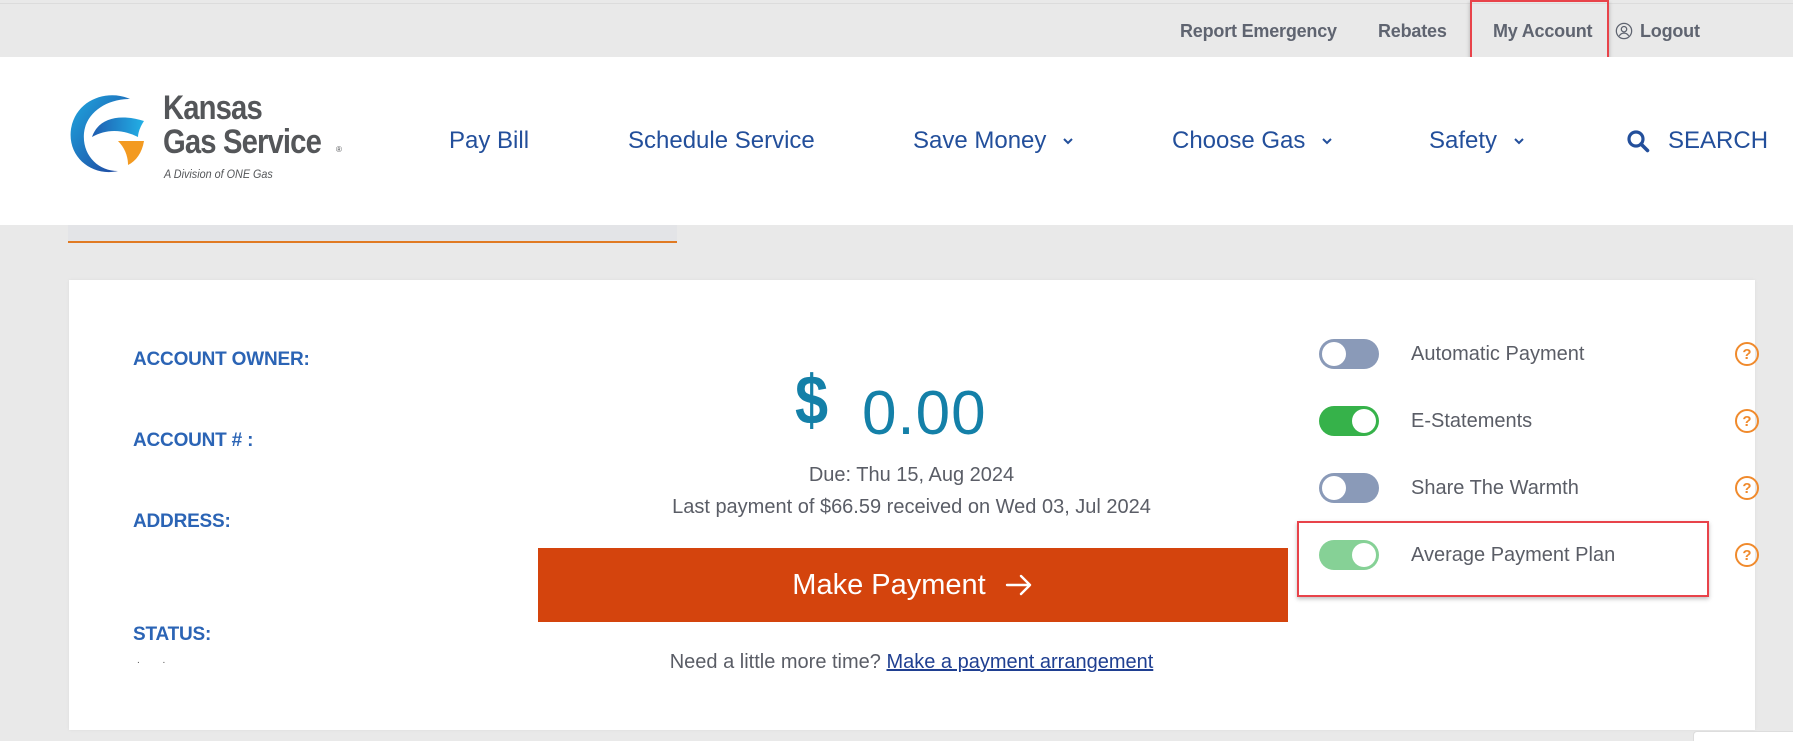  What do you see at coordinates (221, 359) in the screenshot?
I see `account-owner-label: ACCOUNT OWNER:` at bounding box center [221, 359].